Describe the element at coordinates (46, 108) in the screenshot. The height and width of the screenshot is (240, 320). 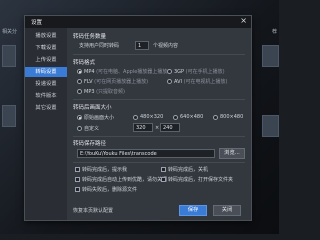
I see `sidebar-item-other: 其它设置` at that location.